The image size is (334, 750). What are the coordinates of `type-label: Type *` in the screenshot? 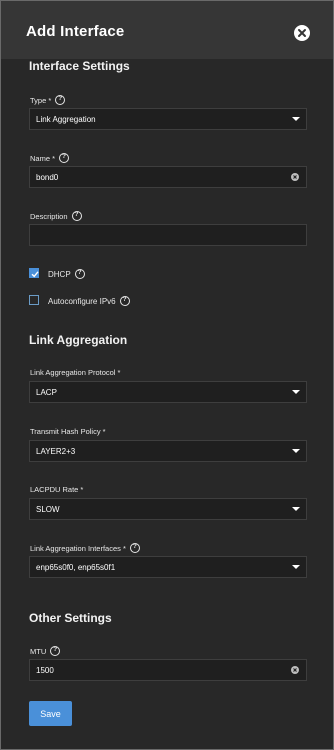 It's located at (48, 100).